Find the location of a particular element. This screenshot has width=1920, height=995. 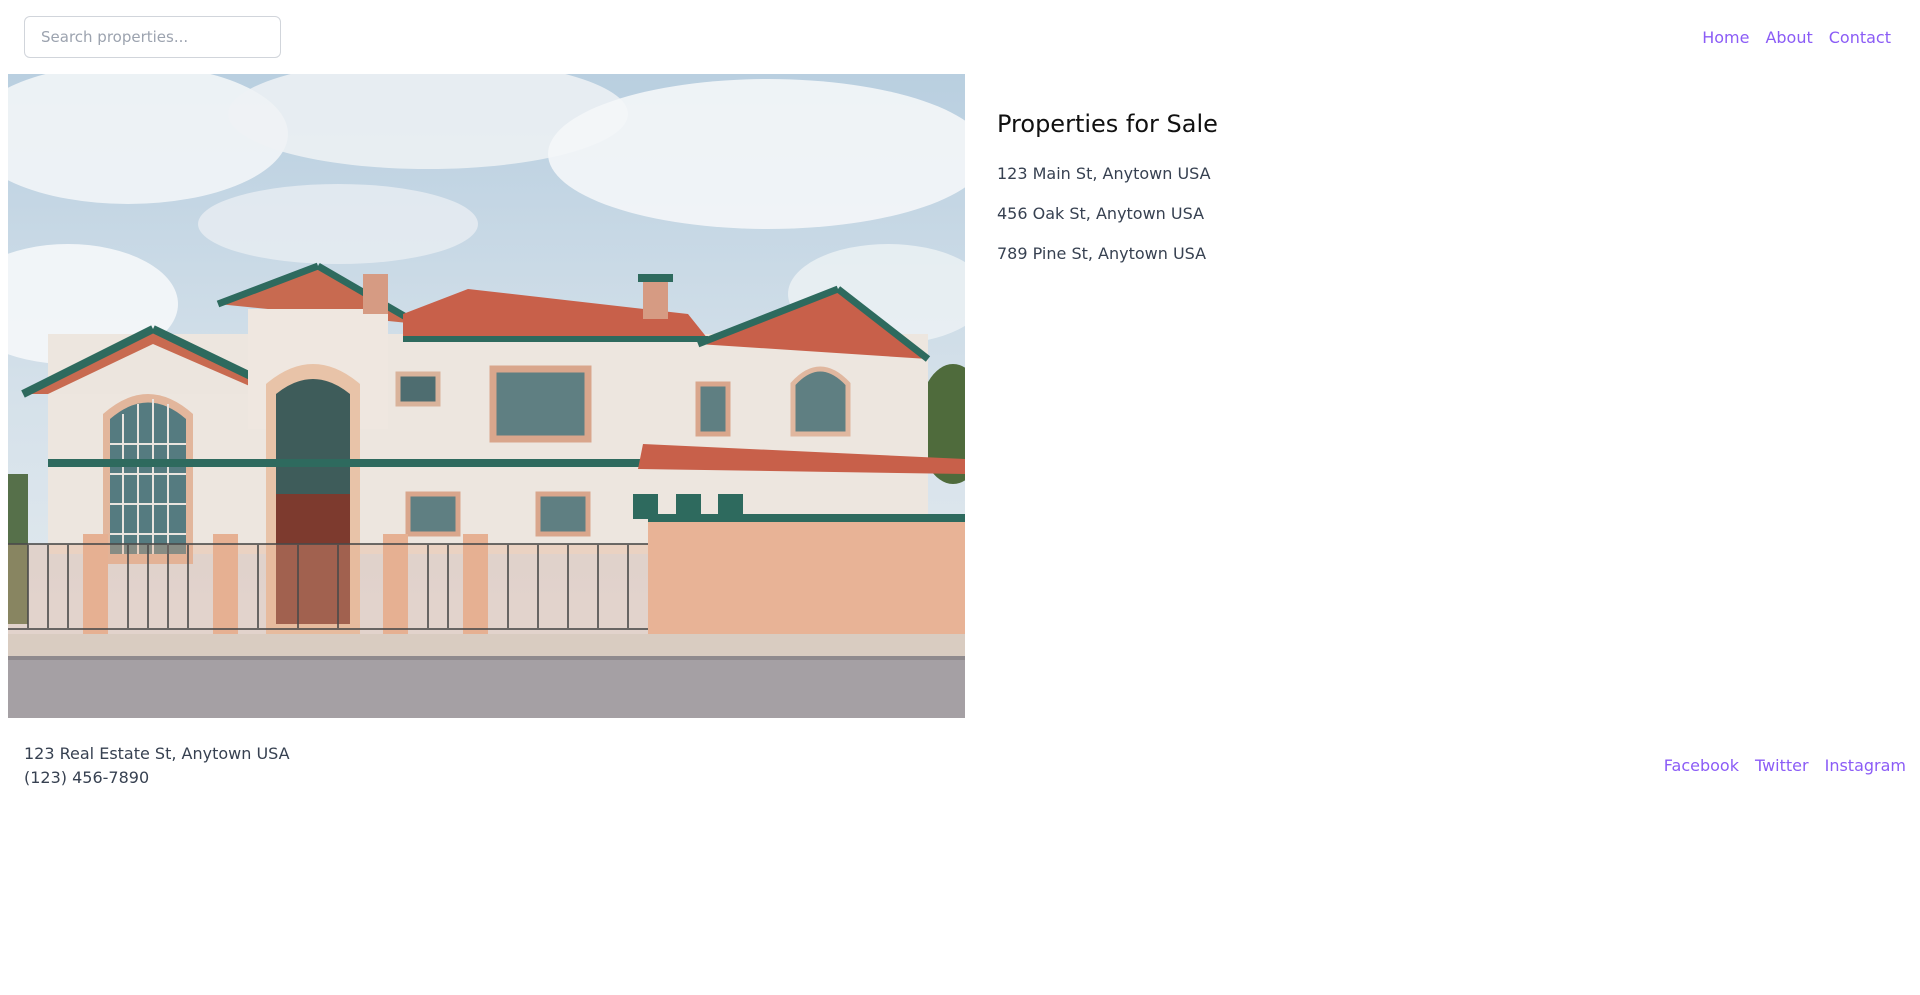

property-item: 789 Pine St, Anytown USA is located at coordinates (1107, 254).